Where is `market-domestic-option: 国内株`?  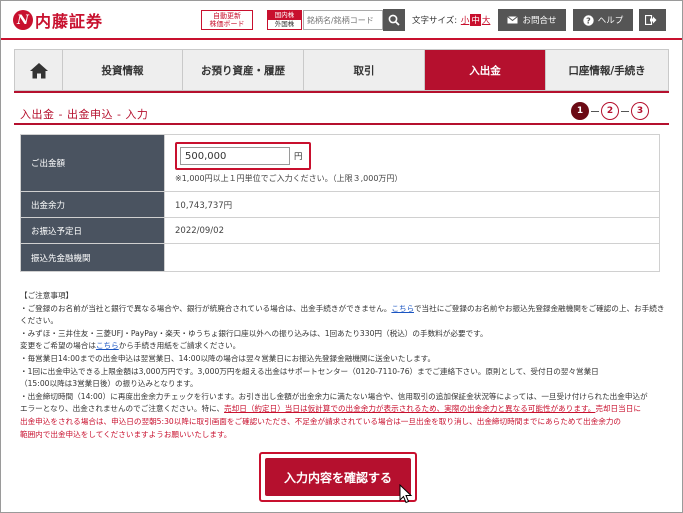
market-domestic-option: 国内株 is located at coordinates (284, 15).